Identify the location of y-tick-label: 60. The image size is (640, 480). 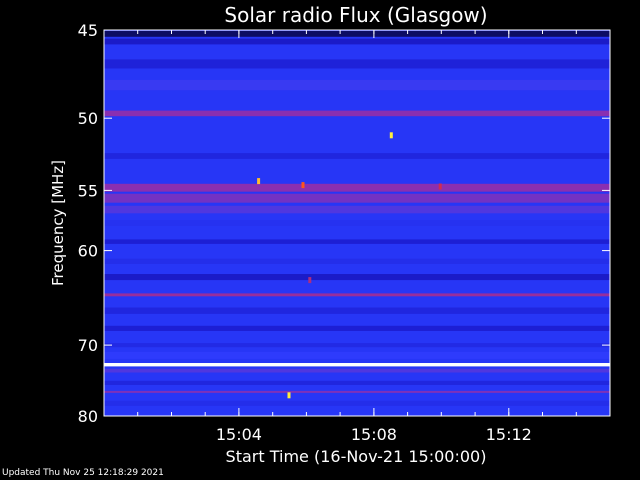
(88, 251).